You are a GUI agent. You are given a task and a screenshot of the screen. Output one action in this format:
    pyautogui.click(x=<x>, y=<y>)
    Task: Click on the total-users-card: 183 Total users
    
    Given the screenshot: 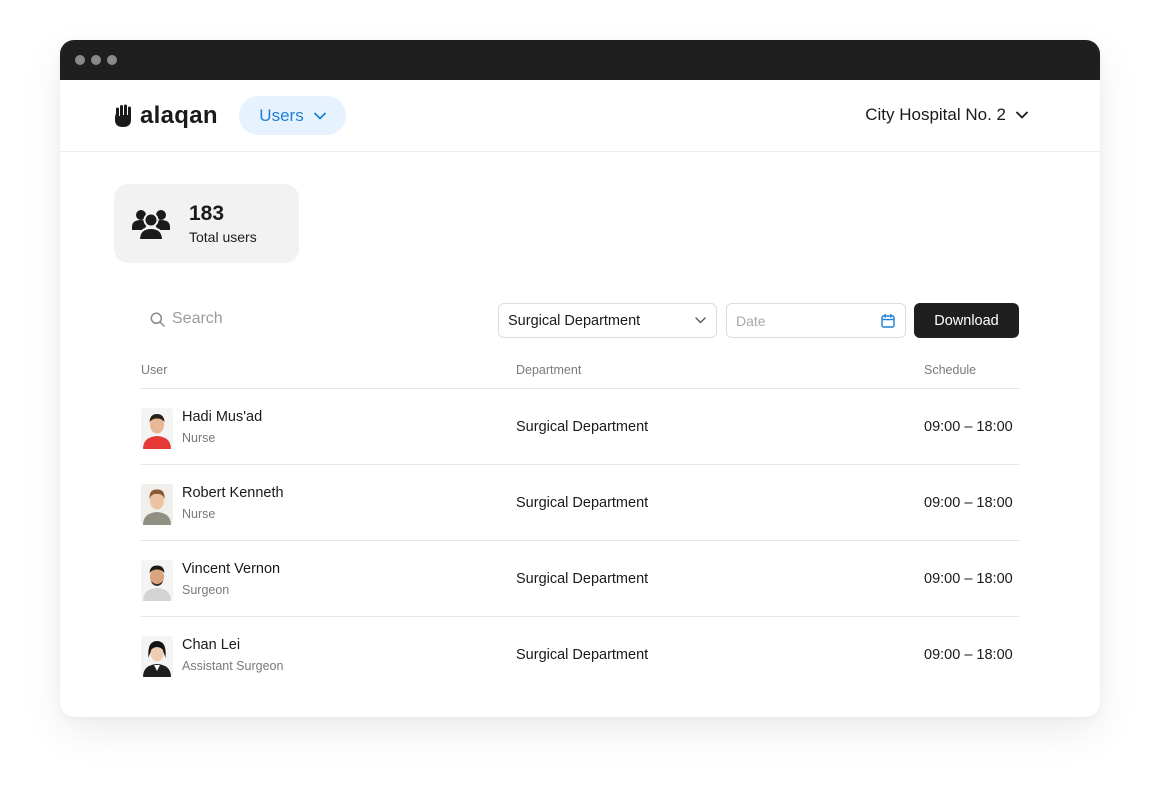 What is the action you would take?
    pyautogui.click(x=206, y=223)
    